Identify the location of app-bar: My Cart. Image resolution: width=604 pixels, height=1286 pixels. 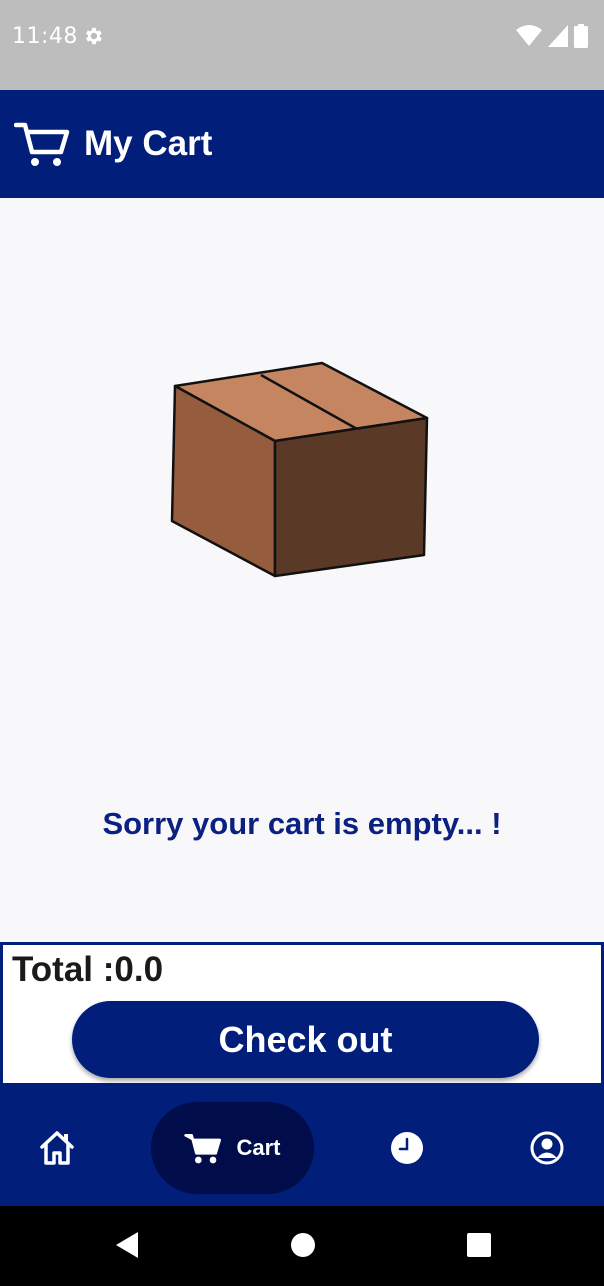
(302, 144).